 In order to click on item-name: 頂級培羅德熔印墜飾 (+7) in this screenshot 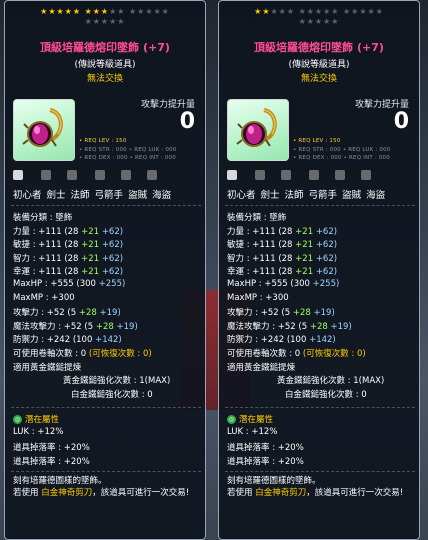, I will do `click(319, 47)`.